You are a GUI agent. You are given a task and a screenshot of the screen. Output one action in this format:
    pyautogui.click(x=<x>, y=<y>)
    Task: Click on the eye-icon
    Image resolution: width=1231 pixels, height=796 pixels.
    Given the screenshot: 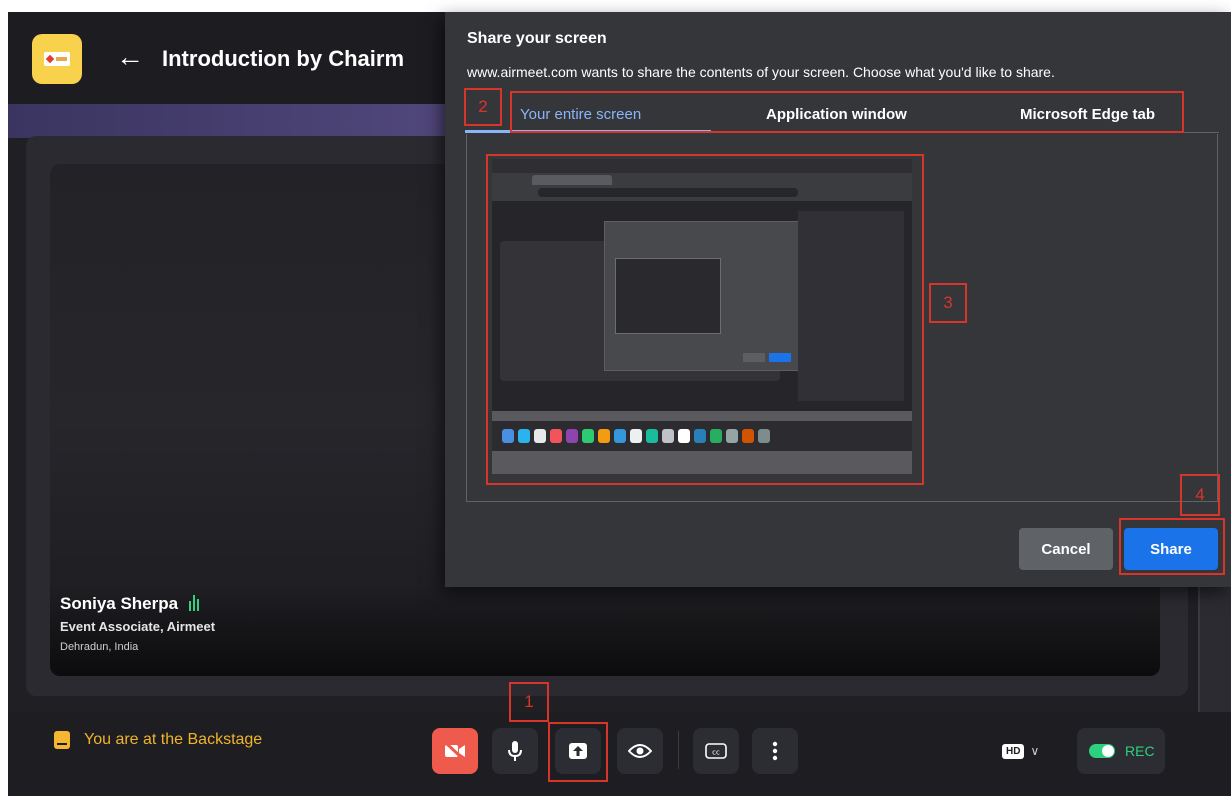 What is the action you would take?
    pyautogui.click(x=640, y=751)
    